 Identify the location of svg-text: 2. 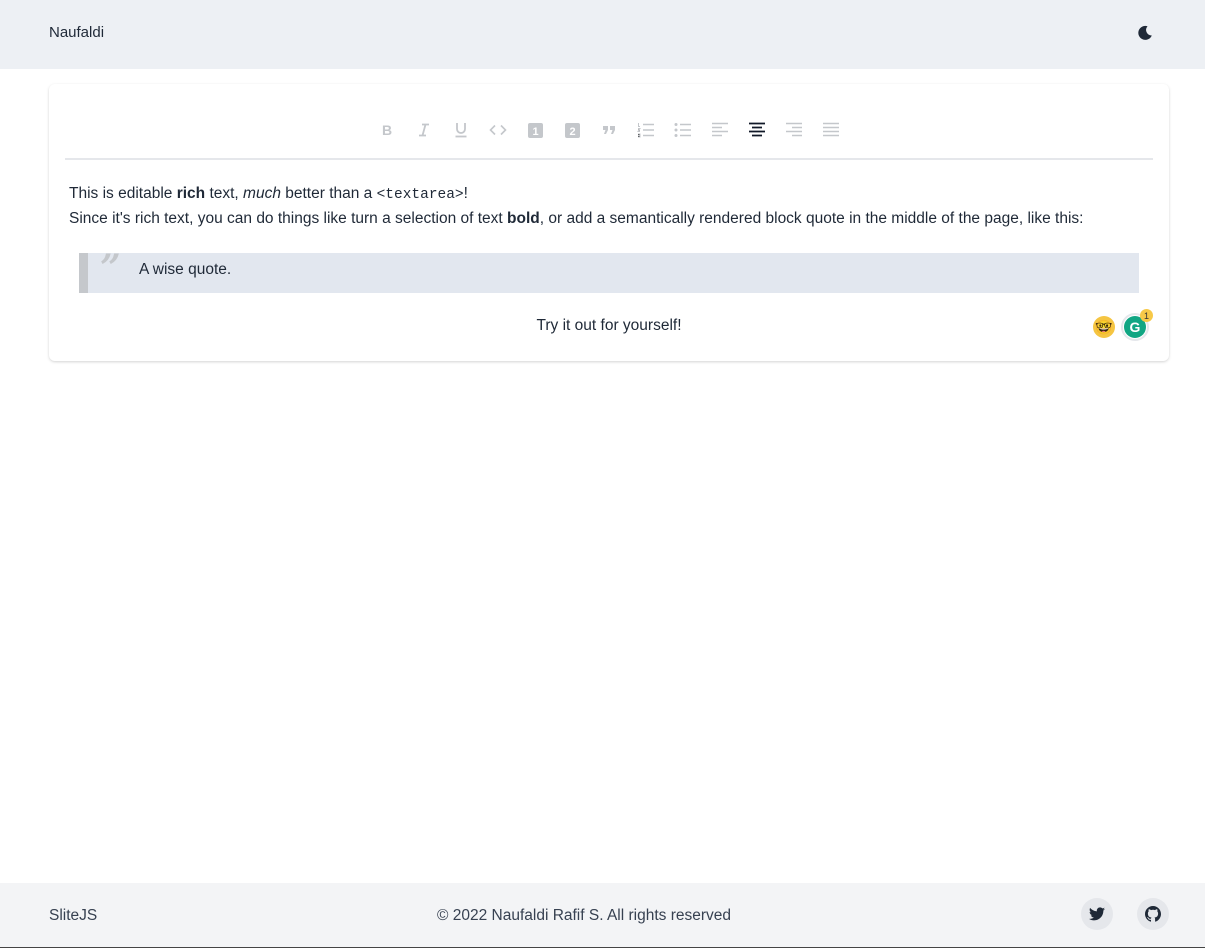
(572, 132).